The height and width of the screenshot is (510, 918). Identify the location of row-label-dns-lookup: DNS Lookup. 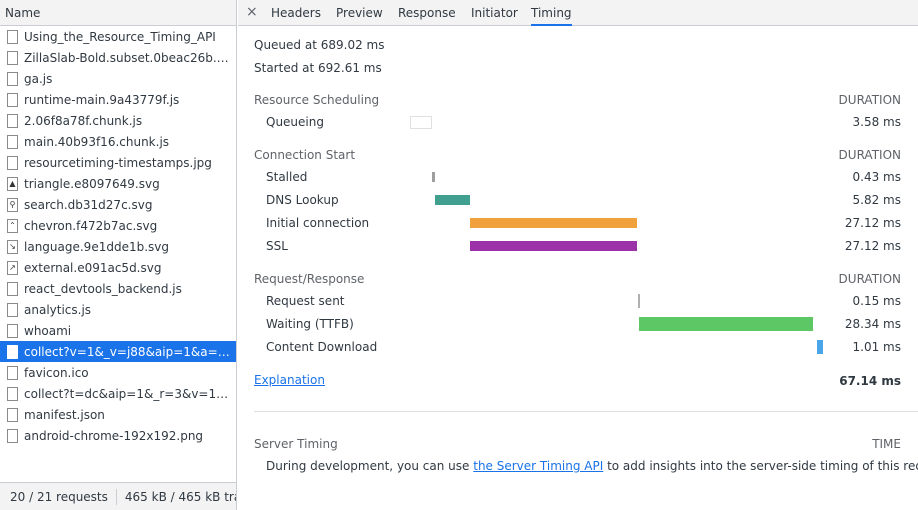
(302, 200).